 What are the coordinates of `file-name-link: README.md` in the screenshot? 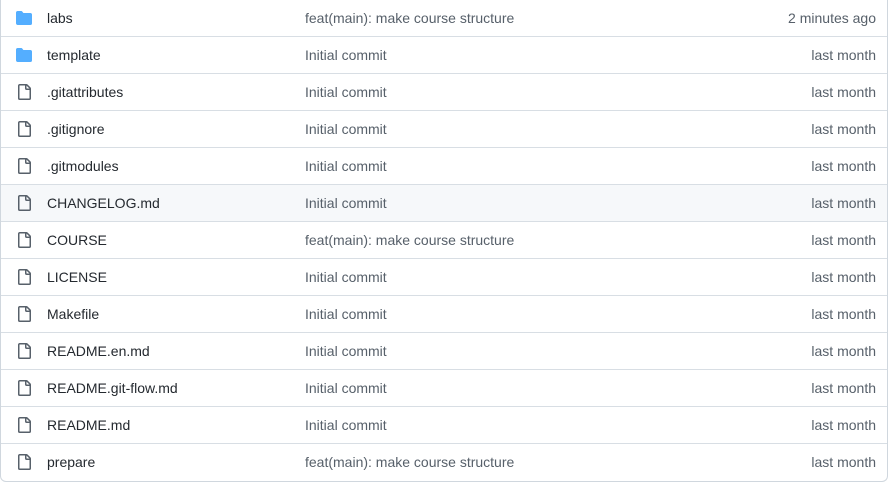 It's located at (88, 425).